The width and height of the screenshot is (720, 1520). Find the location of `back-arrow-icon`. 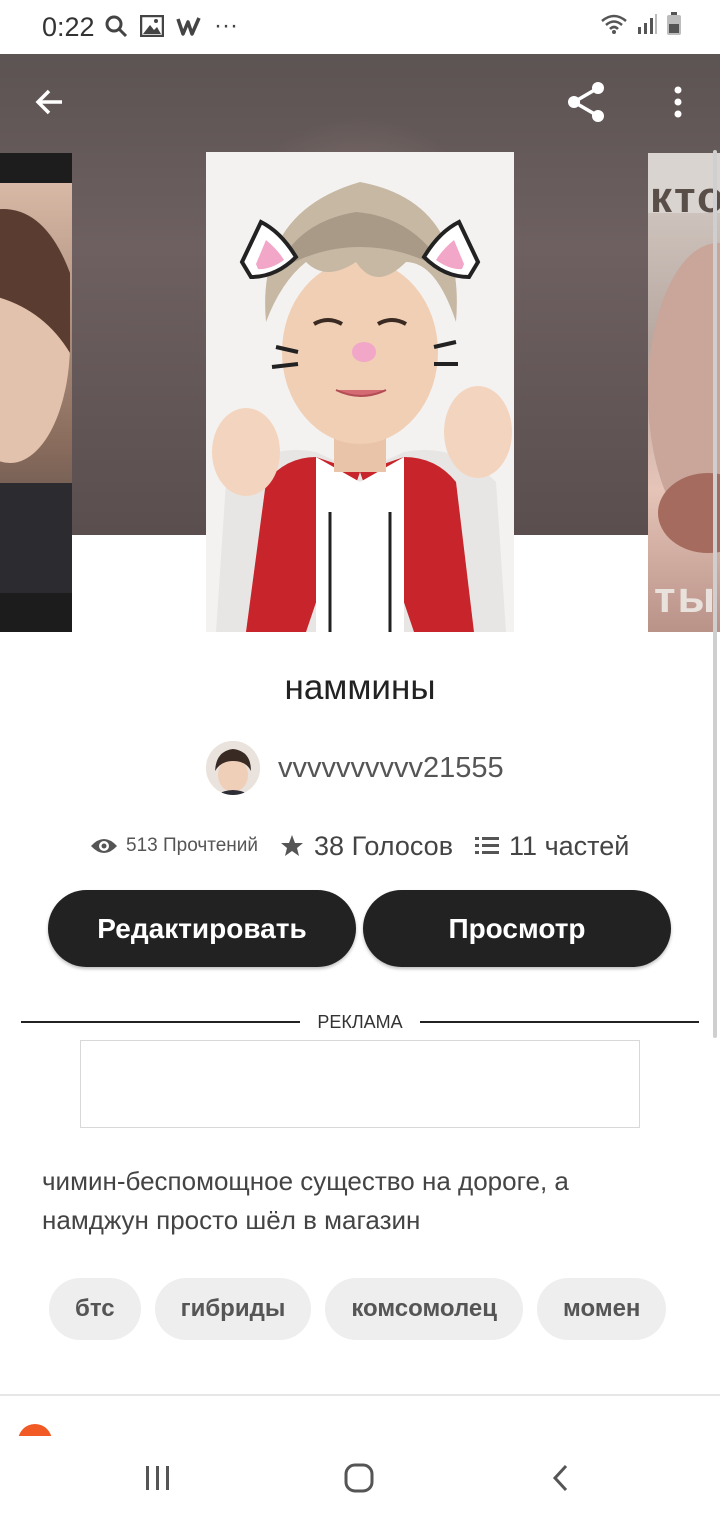

back-arrow-icon is located at coordinates (48, 102).